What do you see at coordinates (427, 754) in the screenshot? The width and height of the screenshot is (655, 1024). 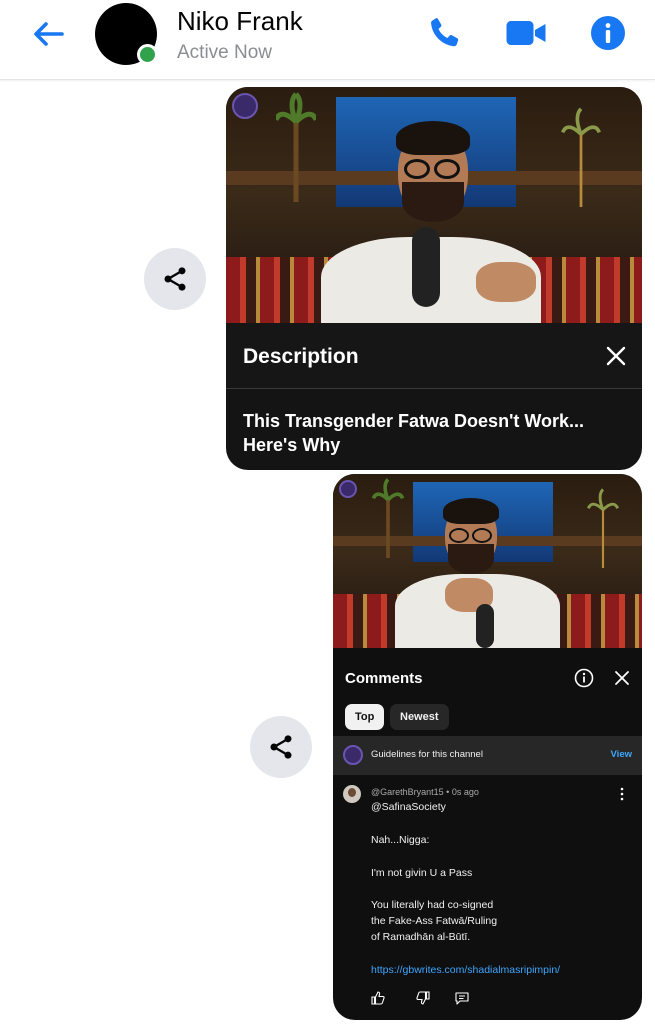 I see `guidelines-text: Guidelines for this channel` at bounding box center [427, 754].